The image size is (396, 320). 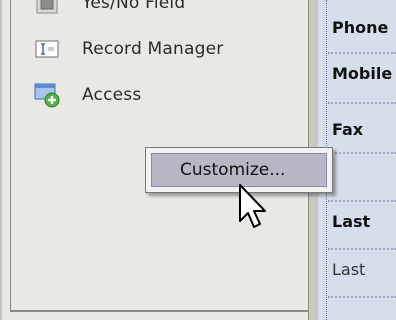 I want to click on field-item-access: Access, so click(x=87, y=95).